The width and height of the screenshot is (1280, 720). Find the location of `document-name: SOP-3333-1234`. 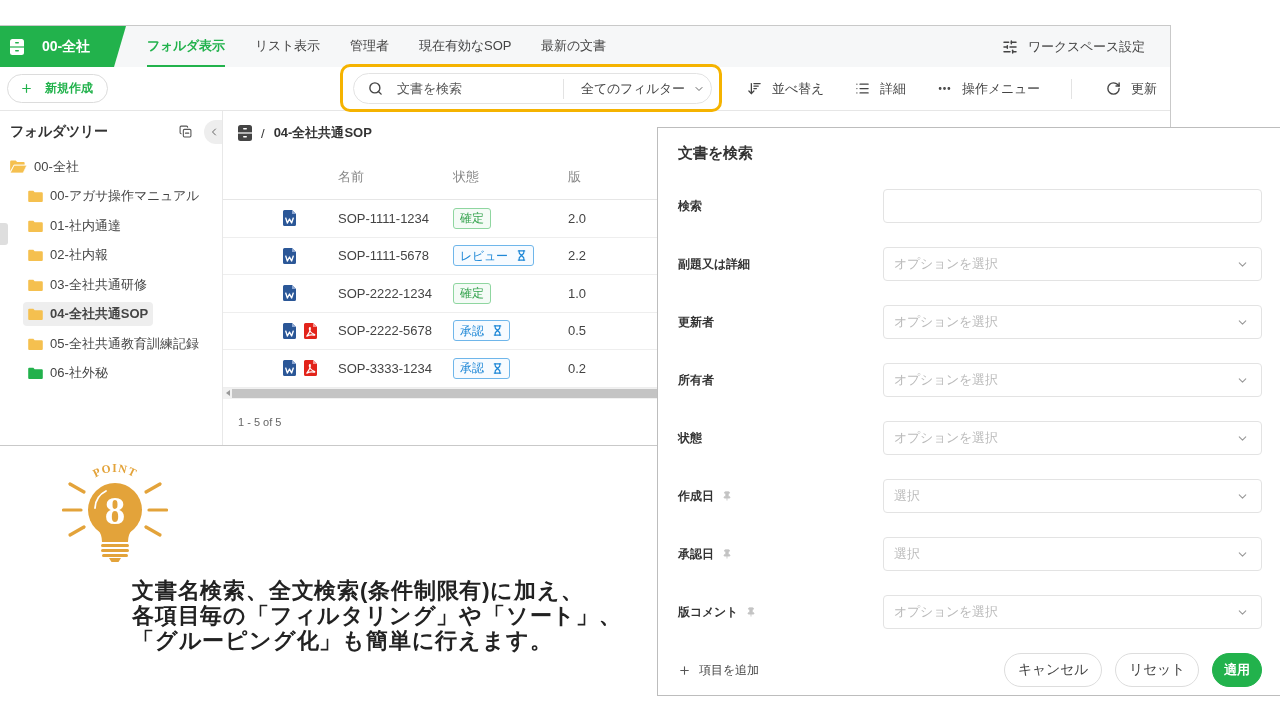

document-name: SOP-3333-1234 is located at coordinates (385, 368).